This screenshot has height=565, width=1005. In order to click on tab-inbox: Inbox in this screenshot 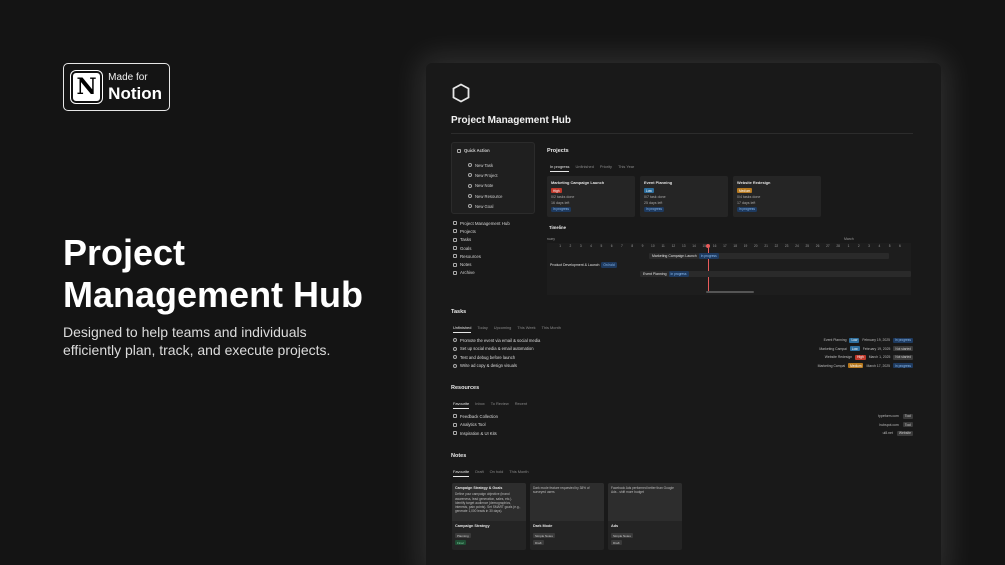, I will do `click(480, 405)`.